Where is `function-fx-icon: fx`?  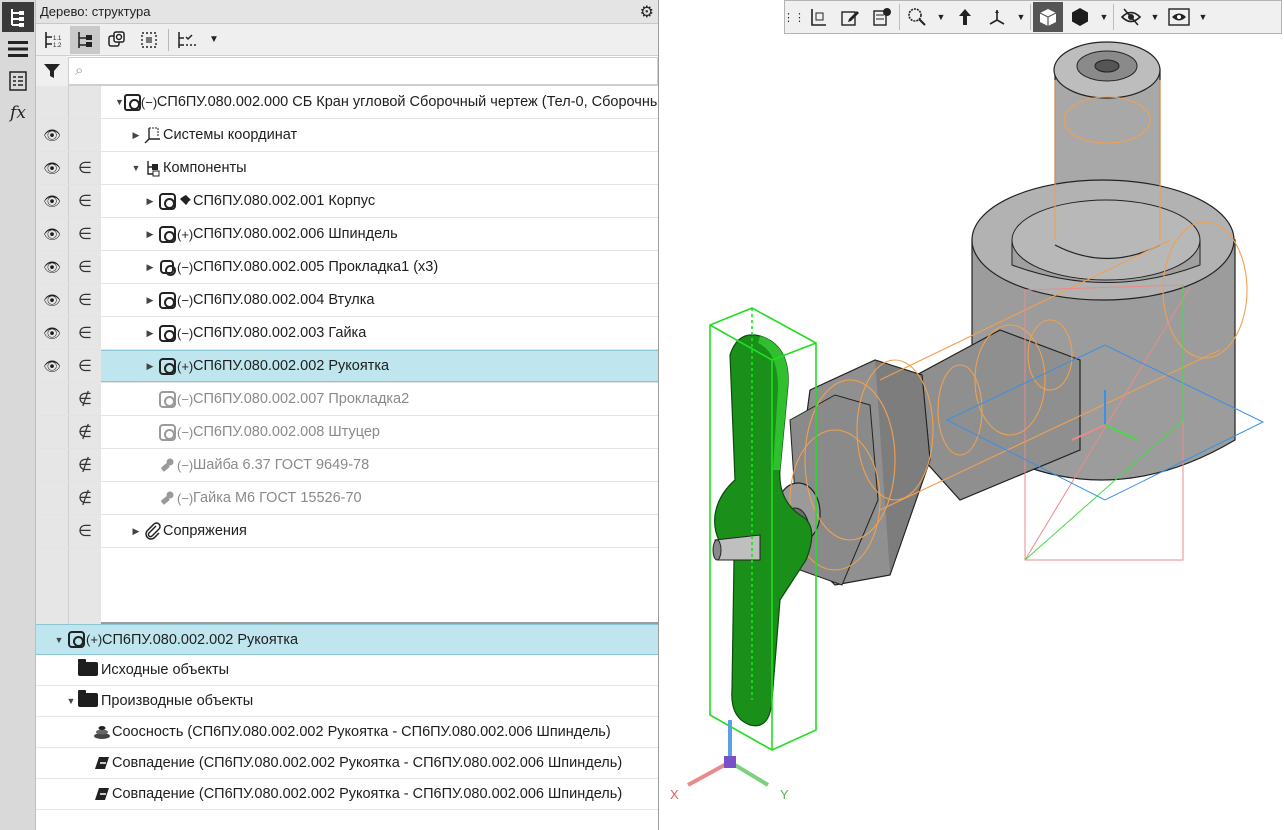 function-fx-icon: fx is located at coordinates (18, 113).